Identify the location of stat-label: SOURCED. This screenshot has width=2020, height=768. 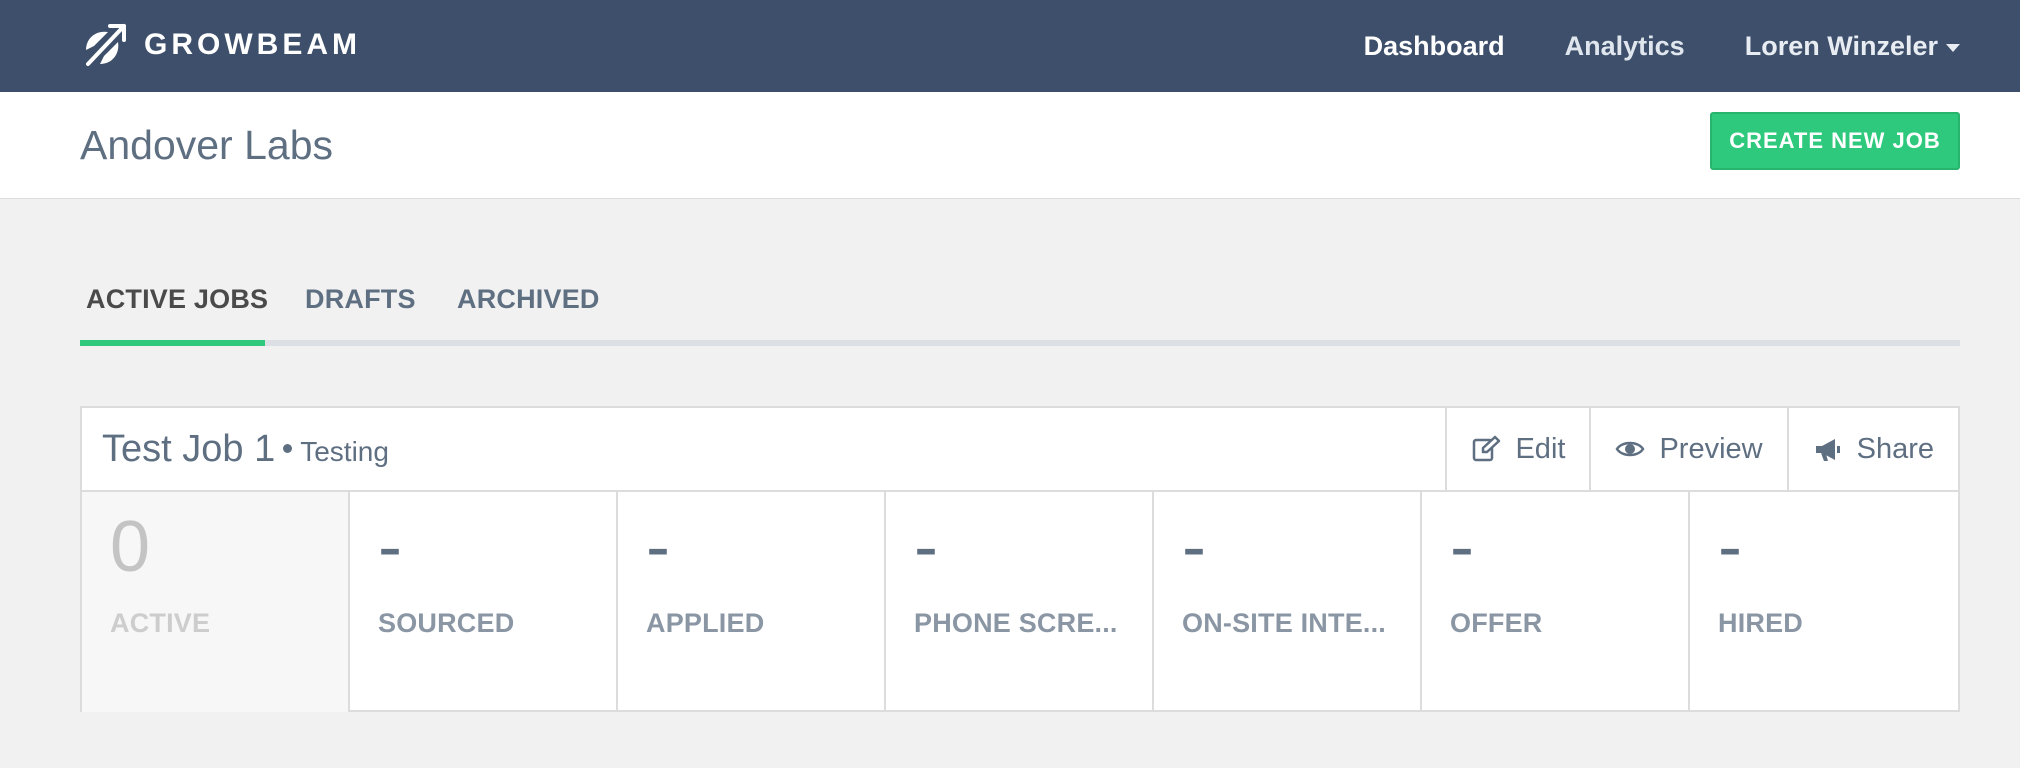
(446, 623).